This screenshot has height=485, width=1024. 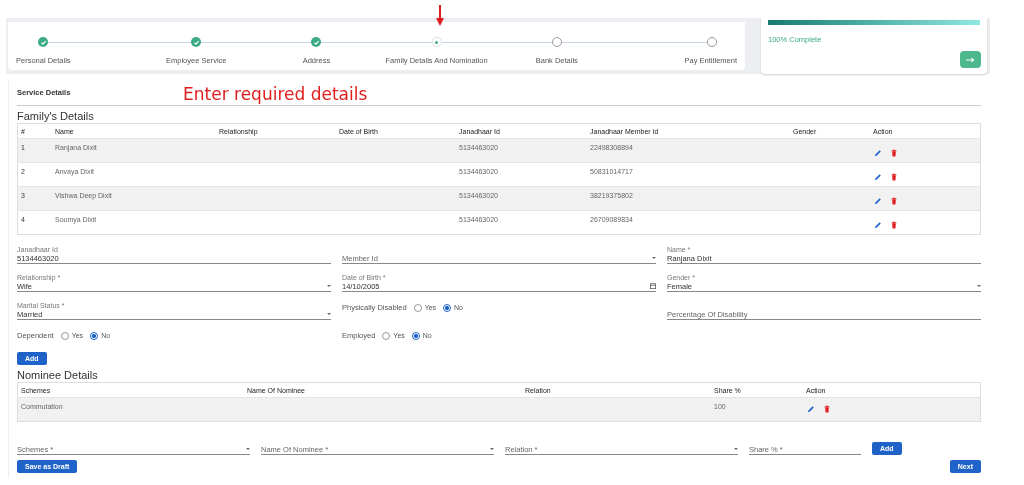 What do you see at coordinates (57, 375) in the screenshot?
I see `section-heading: Nominee Details` at bounding box center [57, 375].